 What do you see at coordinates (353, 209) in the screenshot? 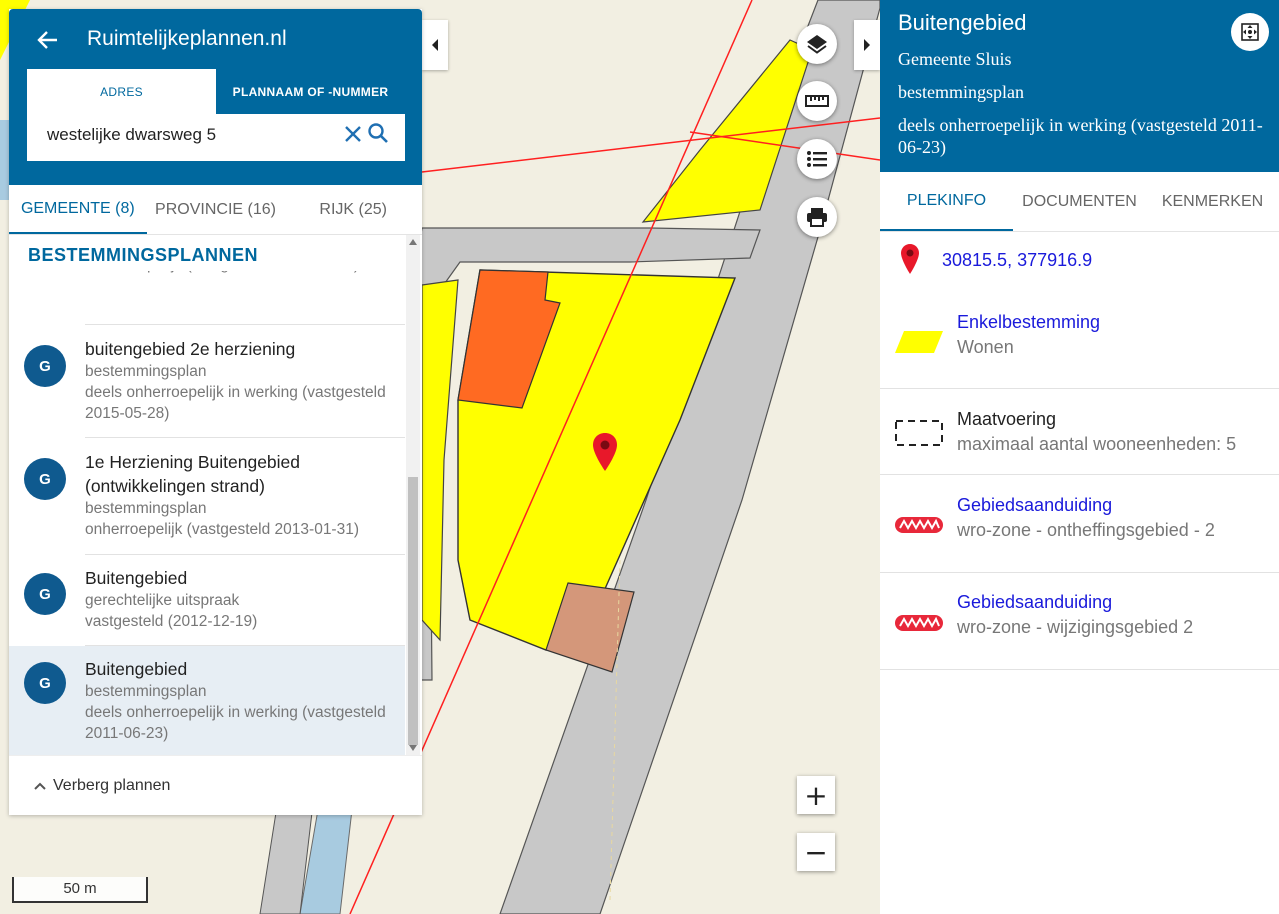
I see `tab-rijk: RIJK (25)` at bounding box center [353, 209].